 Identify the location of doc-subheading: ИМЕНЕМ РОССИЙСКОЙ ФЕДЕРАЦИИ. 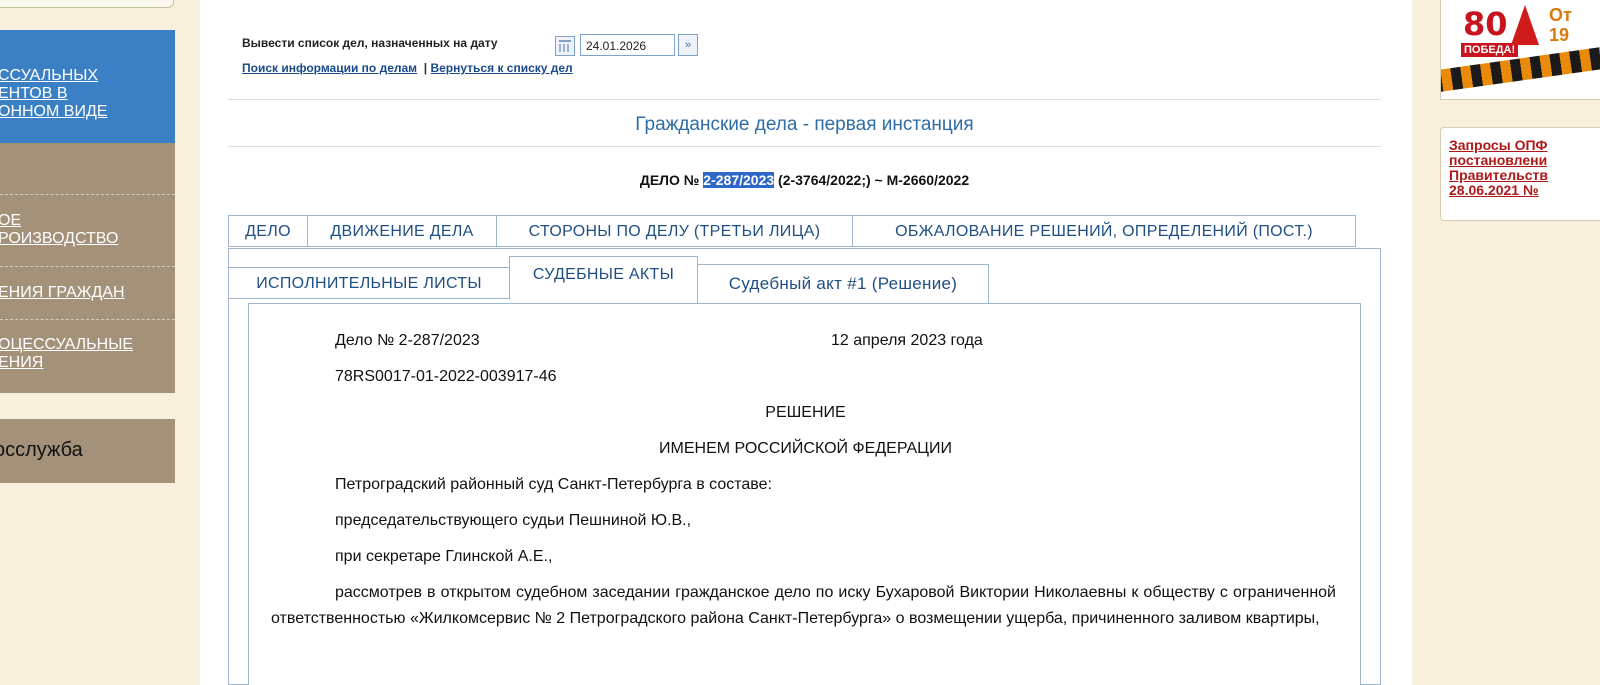
(805, 448).